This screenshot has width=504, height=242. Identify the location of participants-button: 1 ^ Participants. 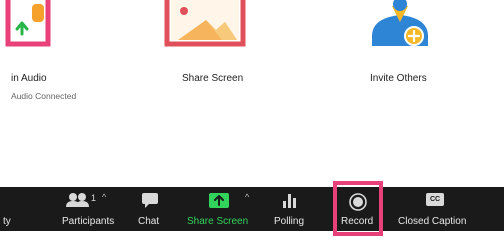
(85, 209).